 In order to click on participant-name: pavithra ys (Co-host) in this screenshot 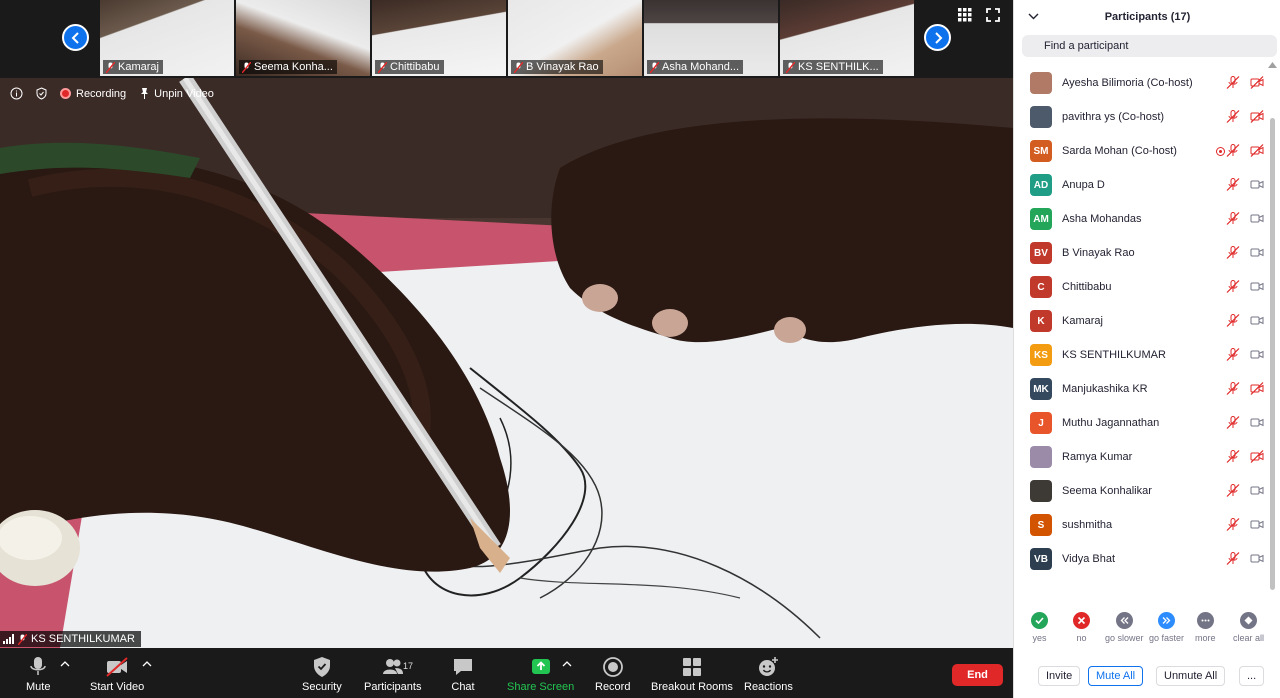, I will do `click(1113, 117)`.